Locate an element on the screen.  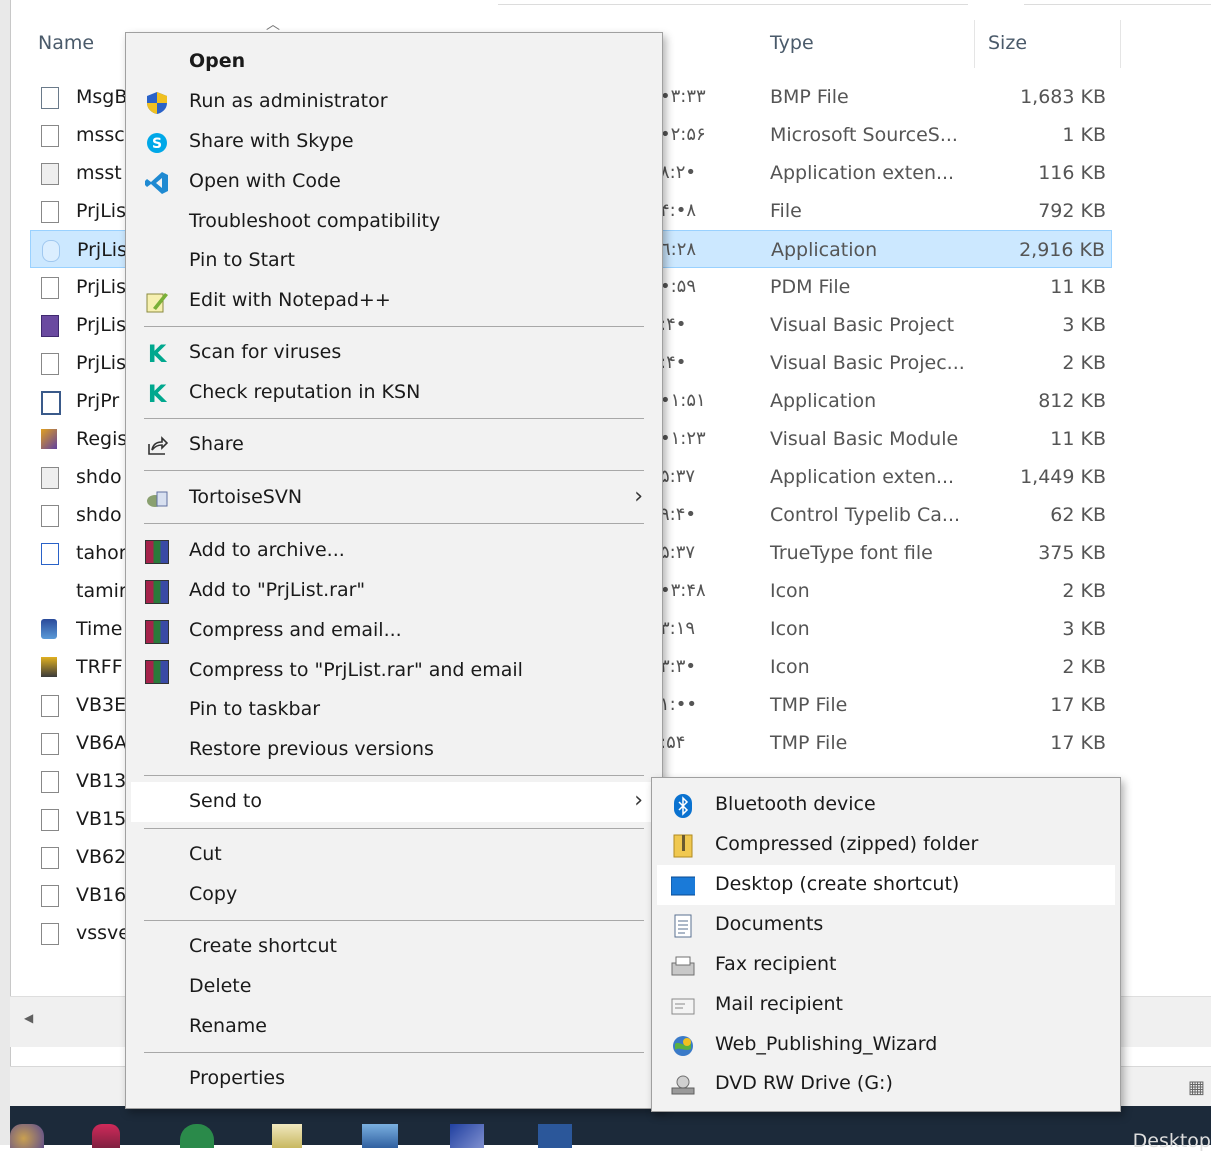
send-to-bluetooth: Bluetooth device is located at coordinates (886, 805).